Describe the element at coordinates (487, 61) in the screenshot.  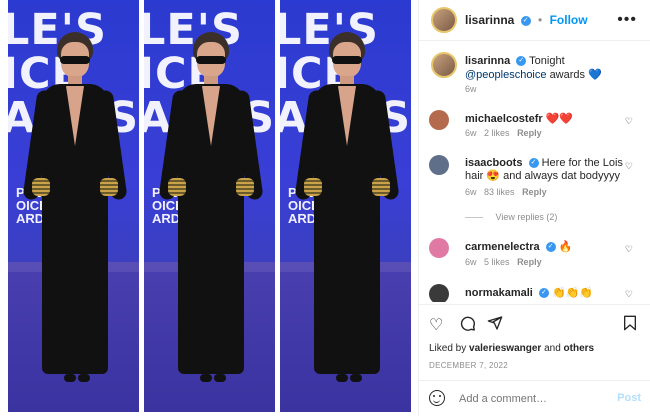
I see `caption-username: lisarinna` at that location.